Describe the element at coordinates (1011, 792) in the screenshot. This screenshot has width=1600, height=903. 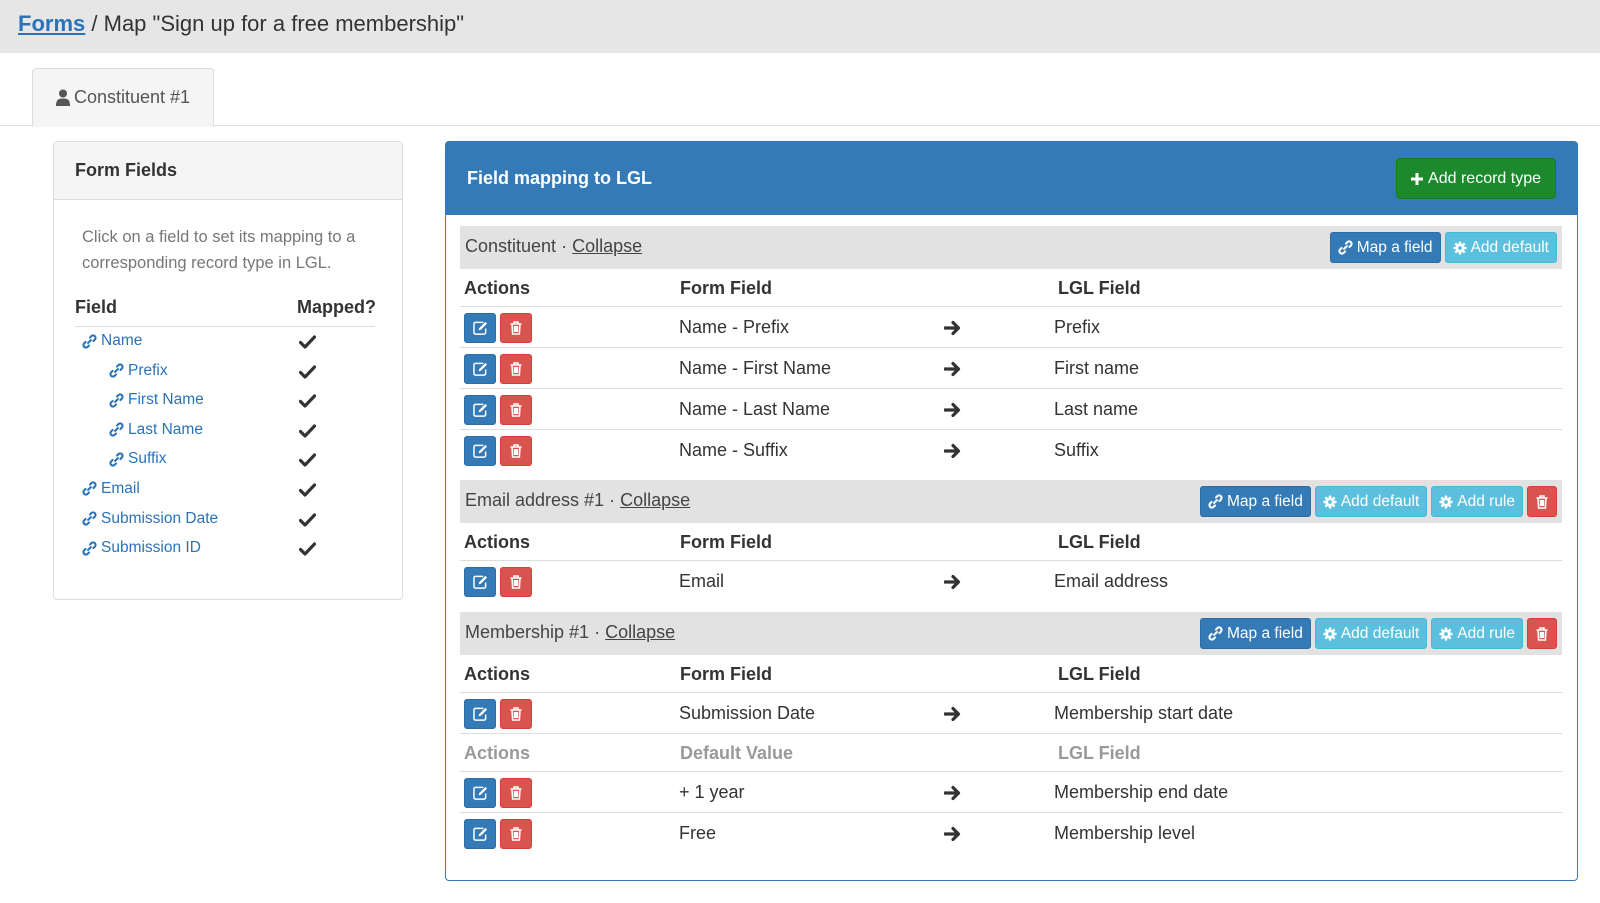
I see `mapping-row: + 1 year Membership end date` at that location.